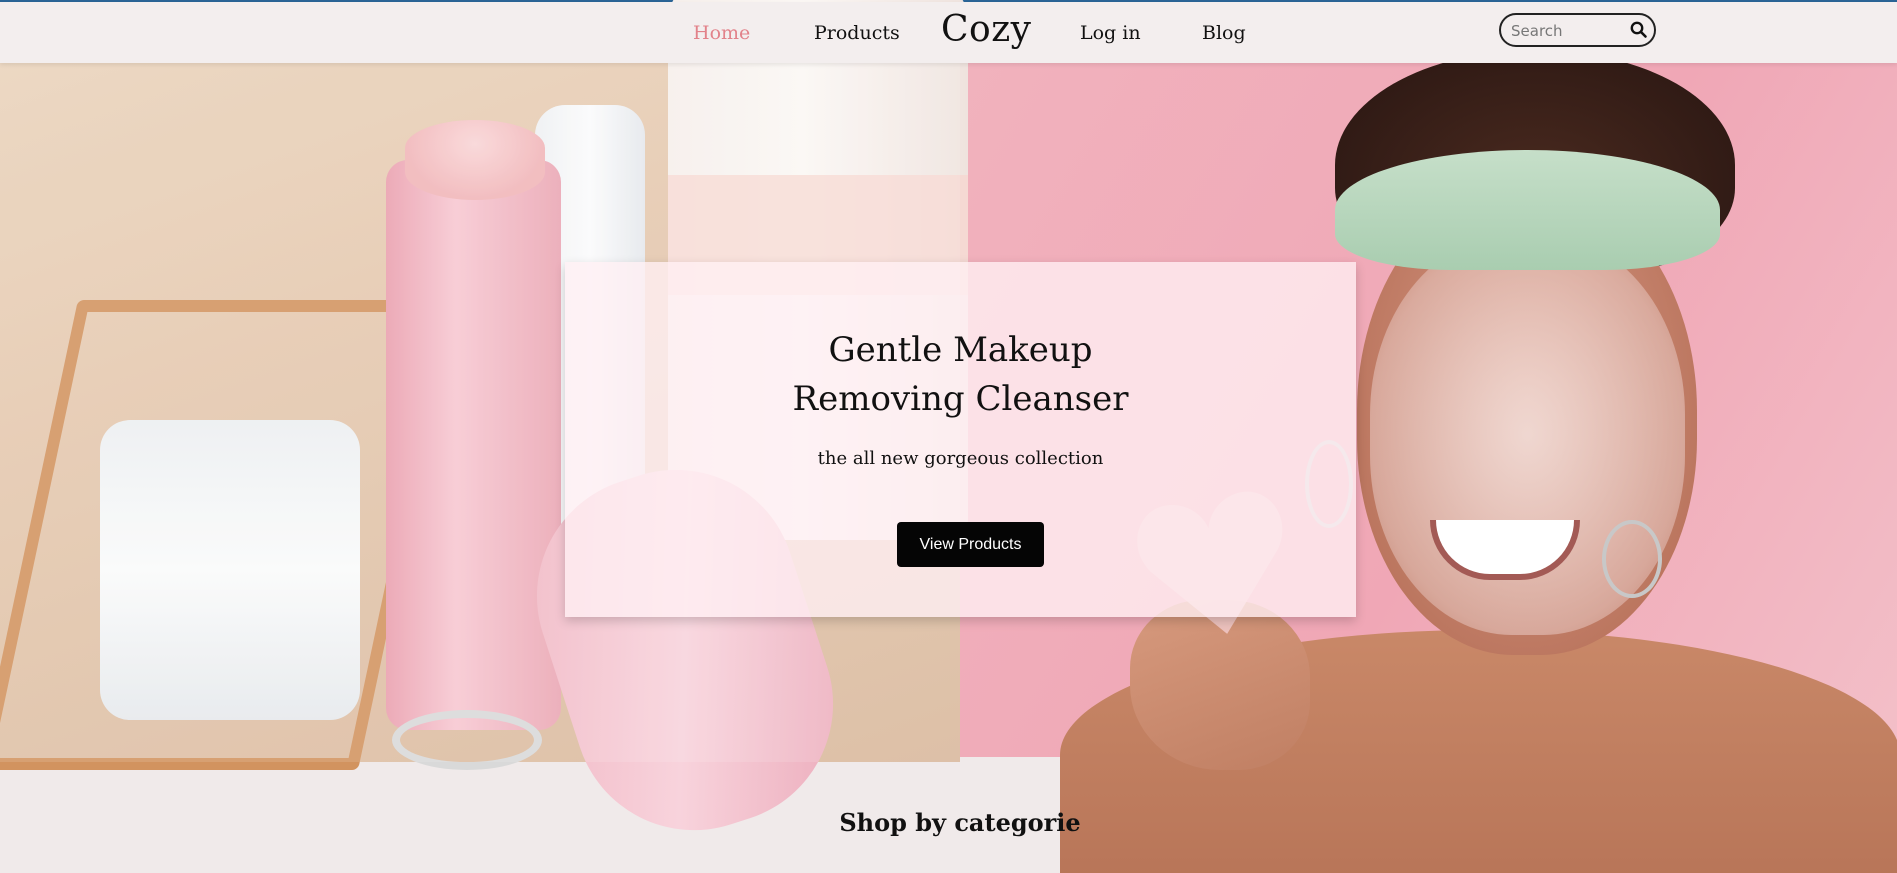 The image size is (1897, 873). Describe the element at coordinates (970, 544) in the screenshot. I see `view-products-button: View Products` at that location.